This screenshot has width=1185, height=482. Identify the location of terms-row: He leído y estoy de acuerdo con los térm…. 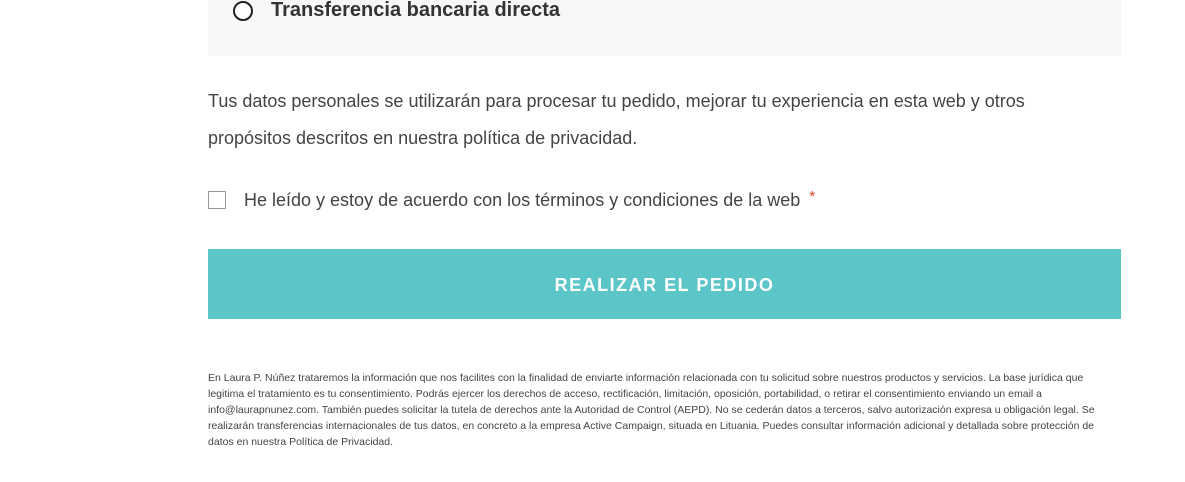
(511, 200).